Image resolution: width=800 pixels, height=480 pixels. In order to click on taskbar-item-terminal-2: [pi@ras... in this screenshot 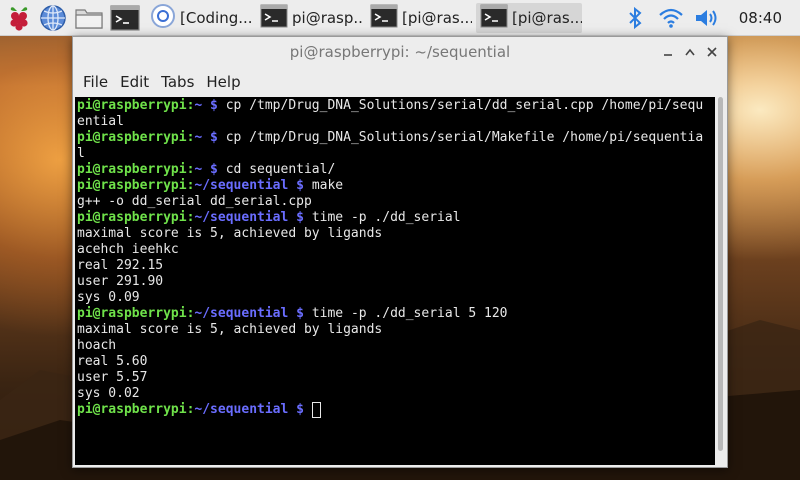, I will do `click(419, 18)`.